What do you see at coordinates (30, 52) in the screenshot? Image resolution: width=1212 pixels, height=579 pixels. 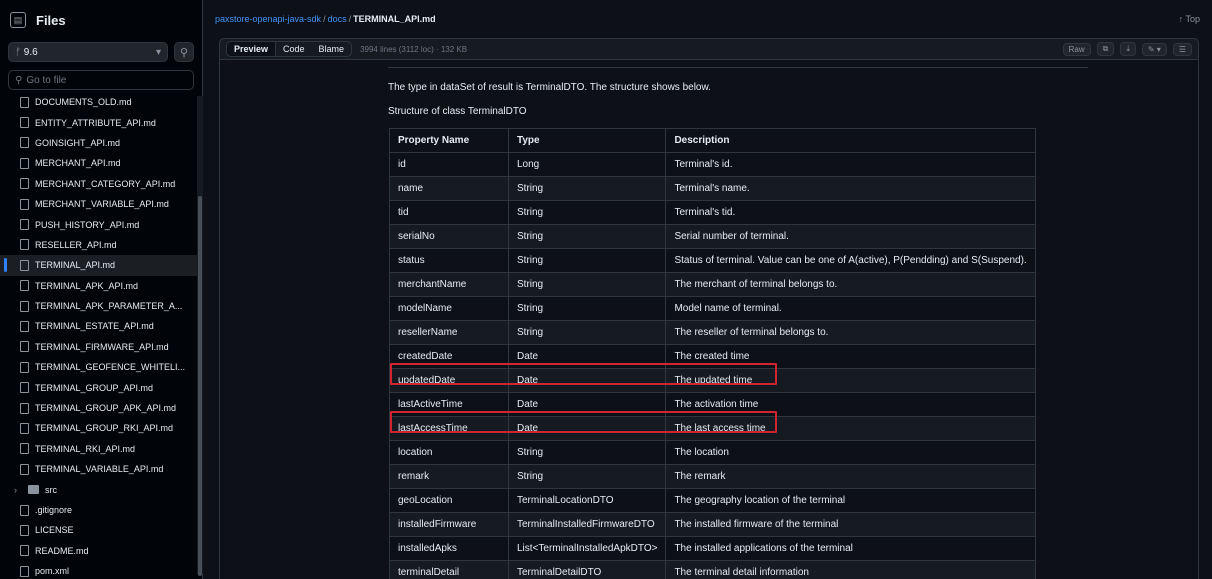 I see `branch-name: 9.6` at bounding box center [30, 52].